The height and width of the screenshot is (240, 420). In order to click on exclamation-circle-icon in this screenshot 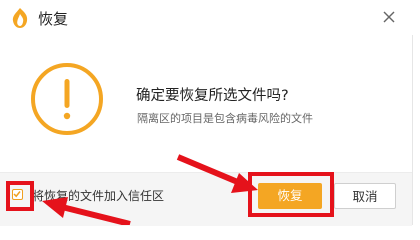, I will do `click(67, 99)`.